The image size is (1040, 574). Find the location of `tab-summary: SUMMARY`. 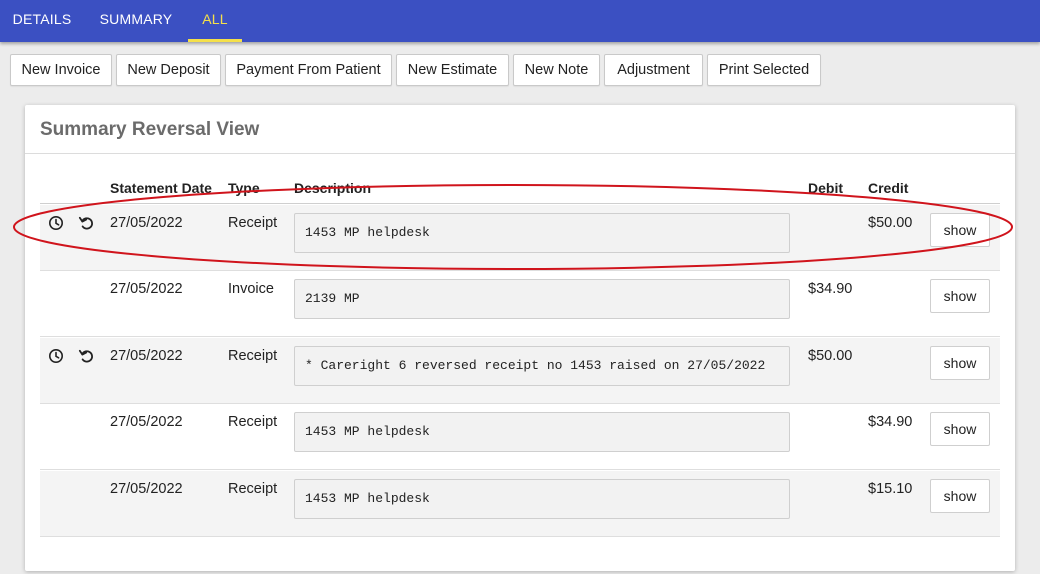

tab-summary: SUMMARY is located at coordinates (136, 21).